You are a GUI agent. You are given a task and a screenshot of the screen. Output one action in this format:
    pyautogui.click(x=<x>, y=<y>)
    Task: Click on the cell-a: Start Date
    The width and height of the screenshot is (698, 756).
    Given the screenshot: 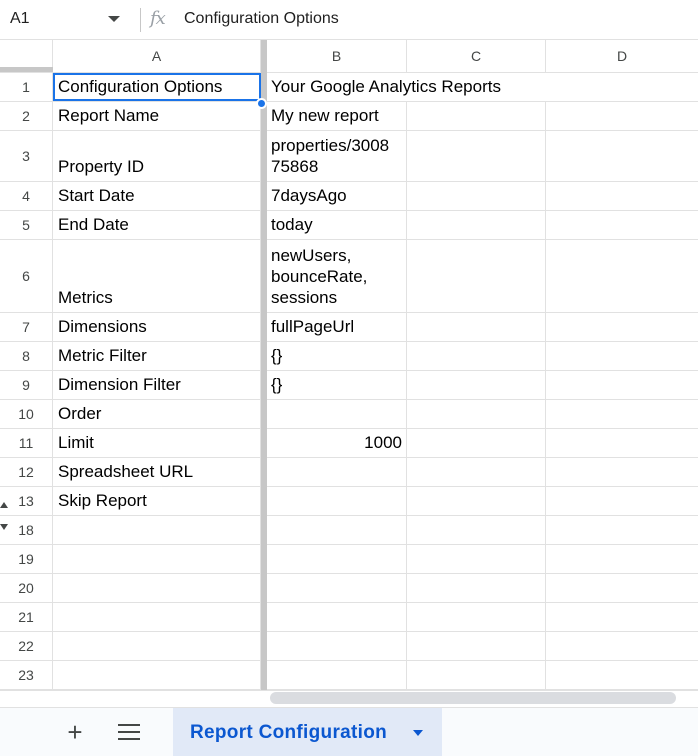 What is the action you would take?
    pyautogui.click(x=157, y=196)
    